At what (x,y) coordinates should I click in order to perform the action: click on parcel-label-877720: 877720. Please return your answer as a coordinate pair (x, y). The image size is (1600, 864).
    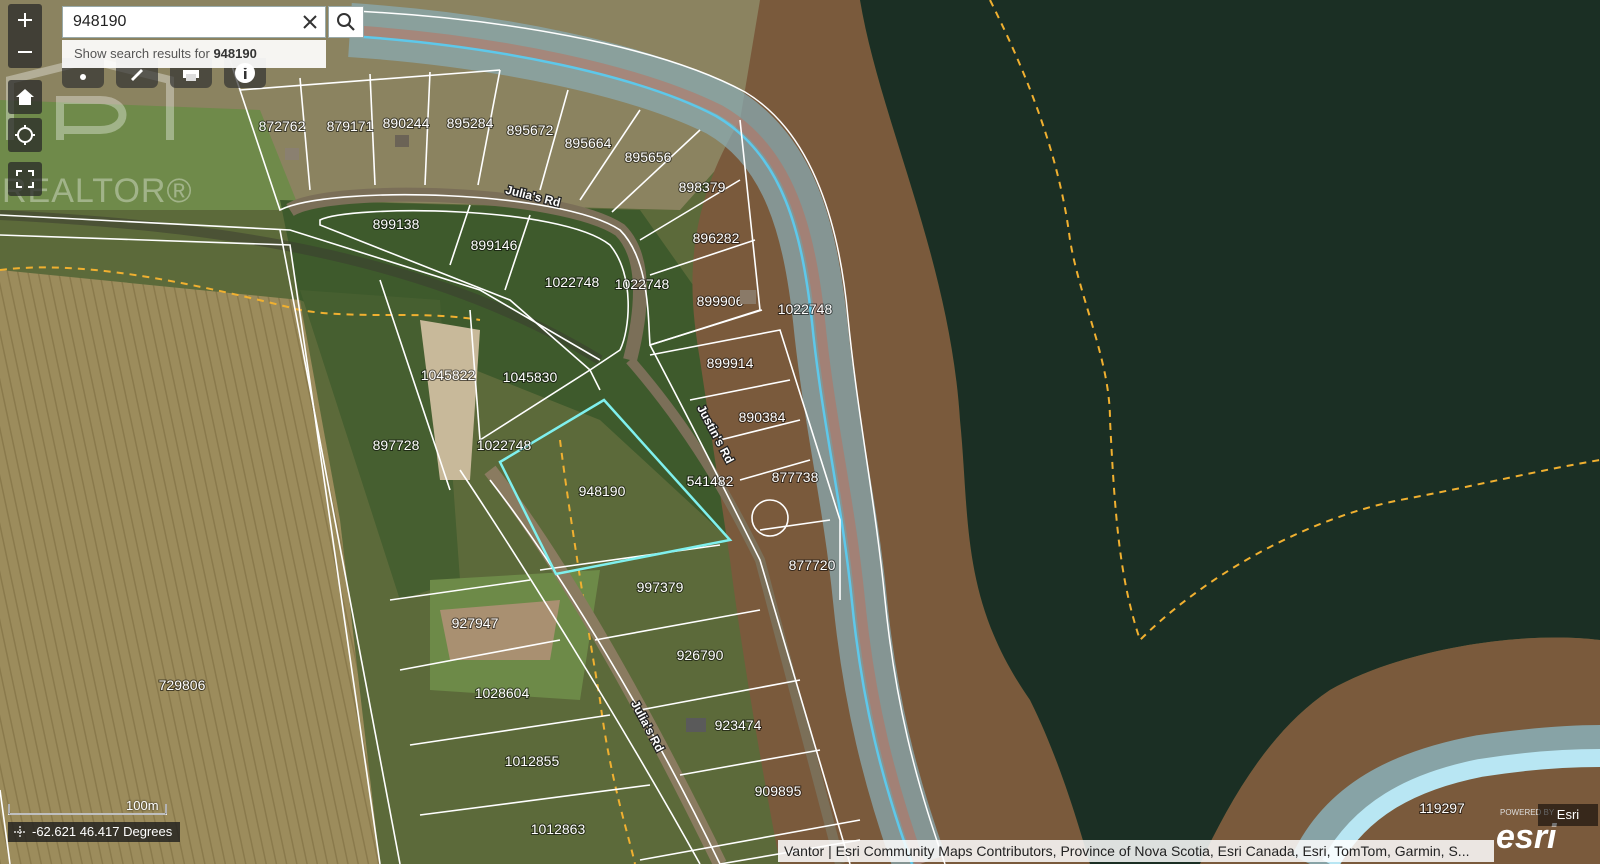
    Looking at the image, I should click on (812, 565).